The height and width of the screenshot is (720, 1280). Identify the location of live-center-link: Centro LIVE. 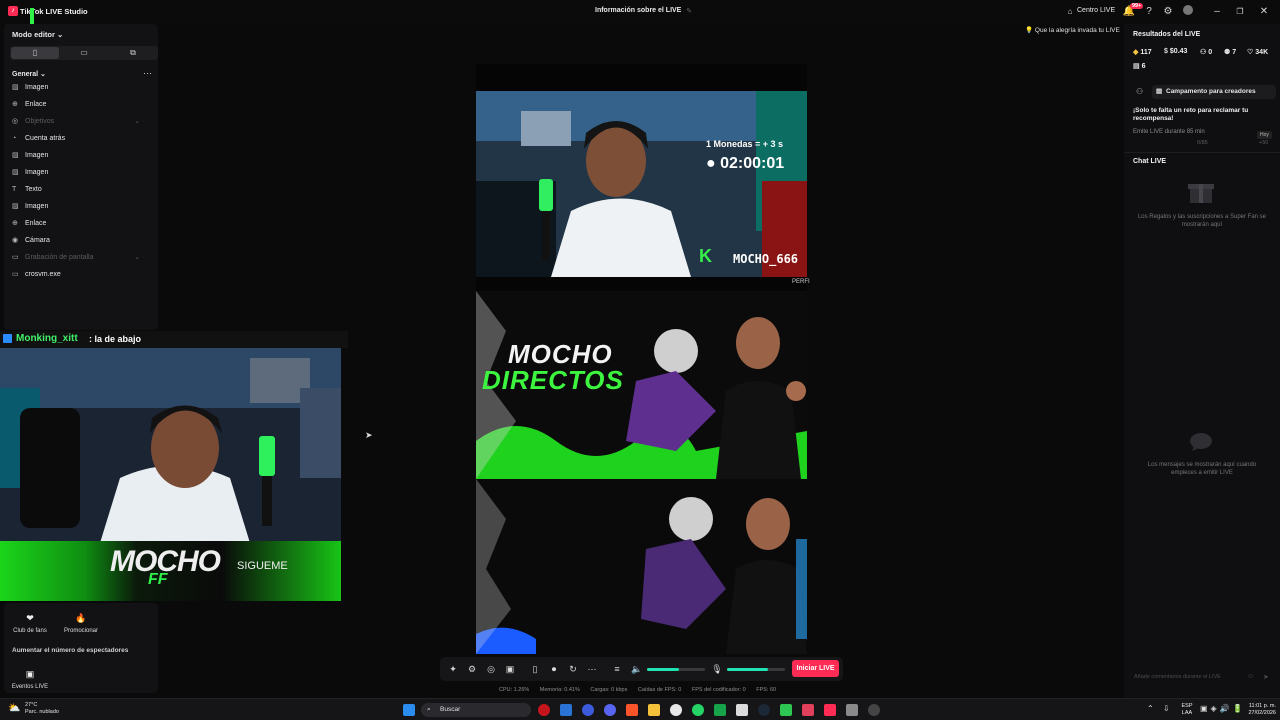
(1096, 10).